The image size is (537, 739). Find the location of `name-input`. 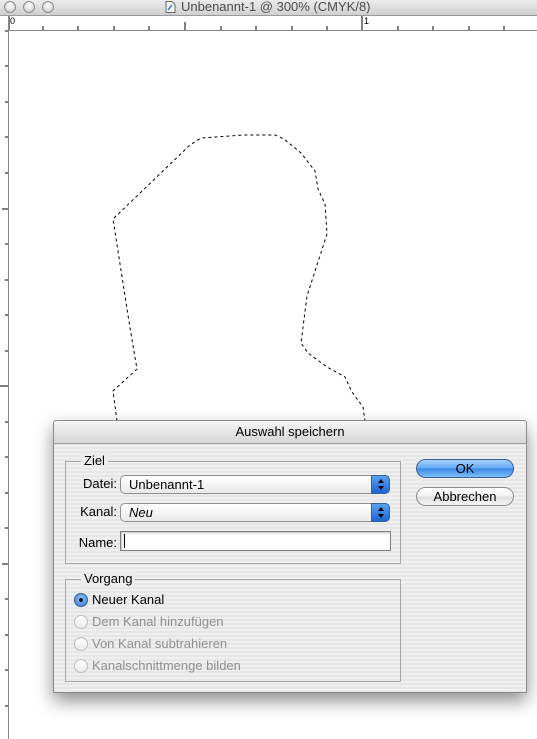

name-input is located at coordinates (255, 541).